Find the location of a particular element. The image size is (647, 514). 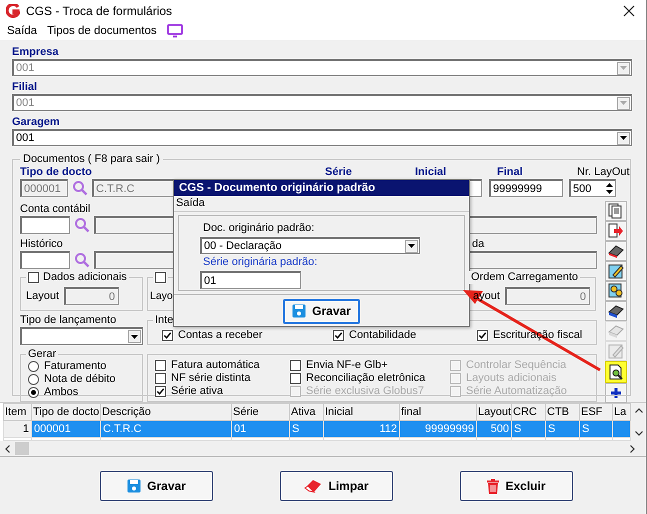

spin-field: 500 is located at coordinates (592, 188).